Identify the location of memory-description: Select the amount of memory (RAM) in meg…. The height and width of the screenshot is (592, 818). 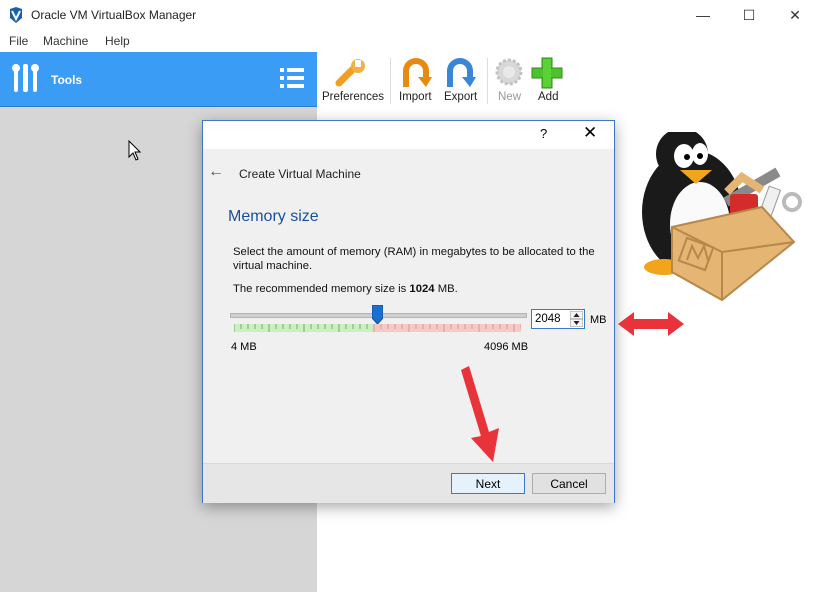
(414, 259).